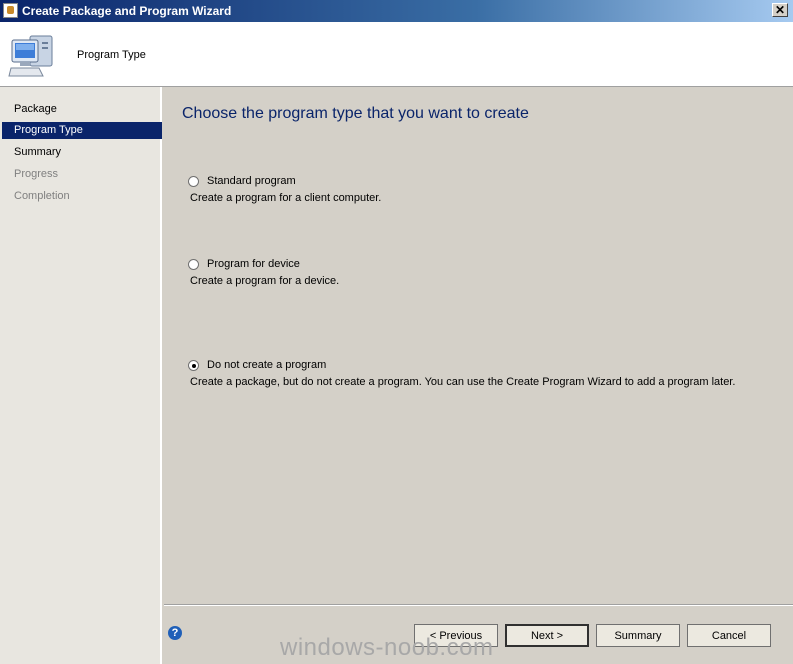 This screenshot has width=793, height=664. What do you see at coordinates (387, 647) in the screenshot?
I see `watermark: windows-noob.com` at bounding box center [387, 647].